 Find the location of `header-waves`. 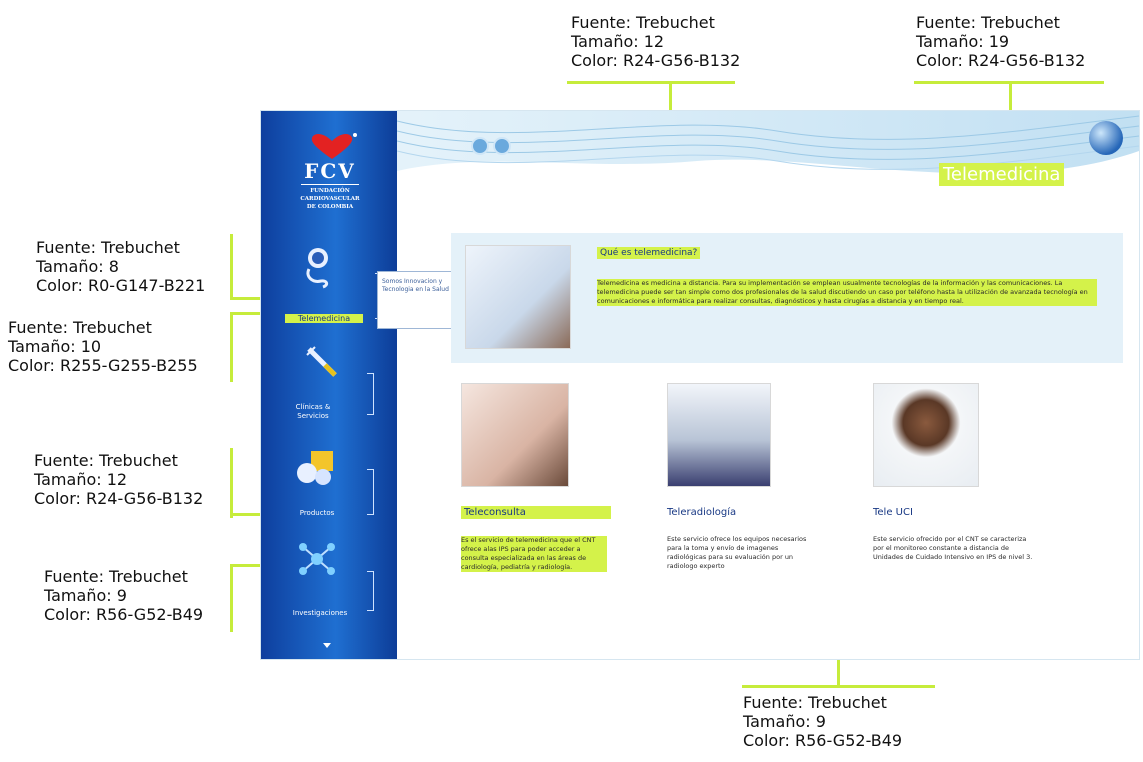

header-waves is located at coordinates (767, 142).